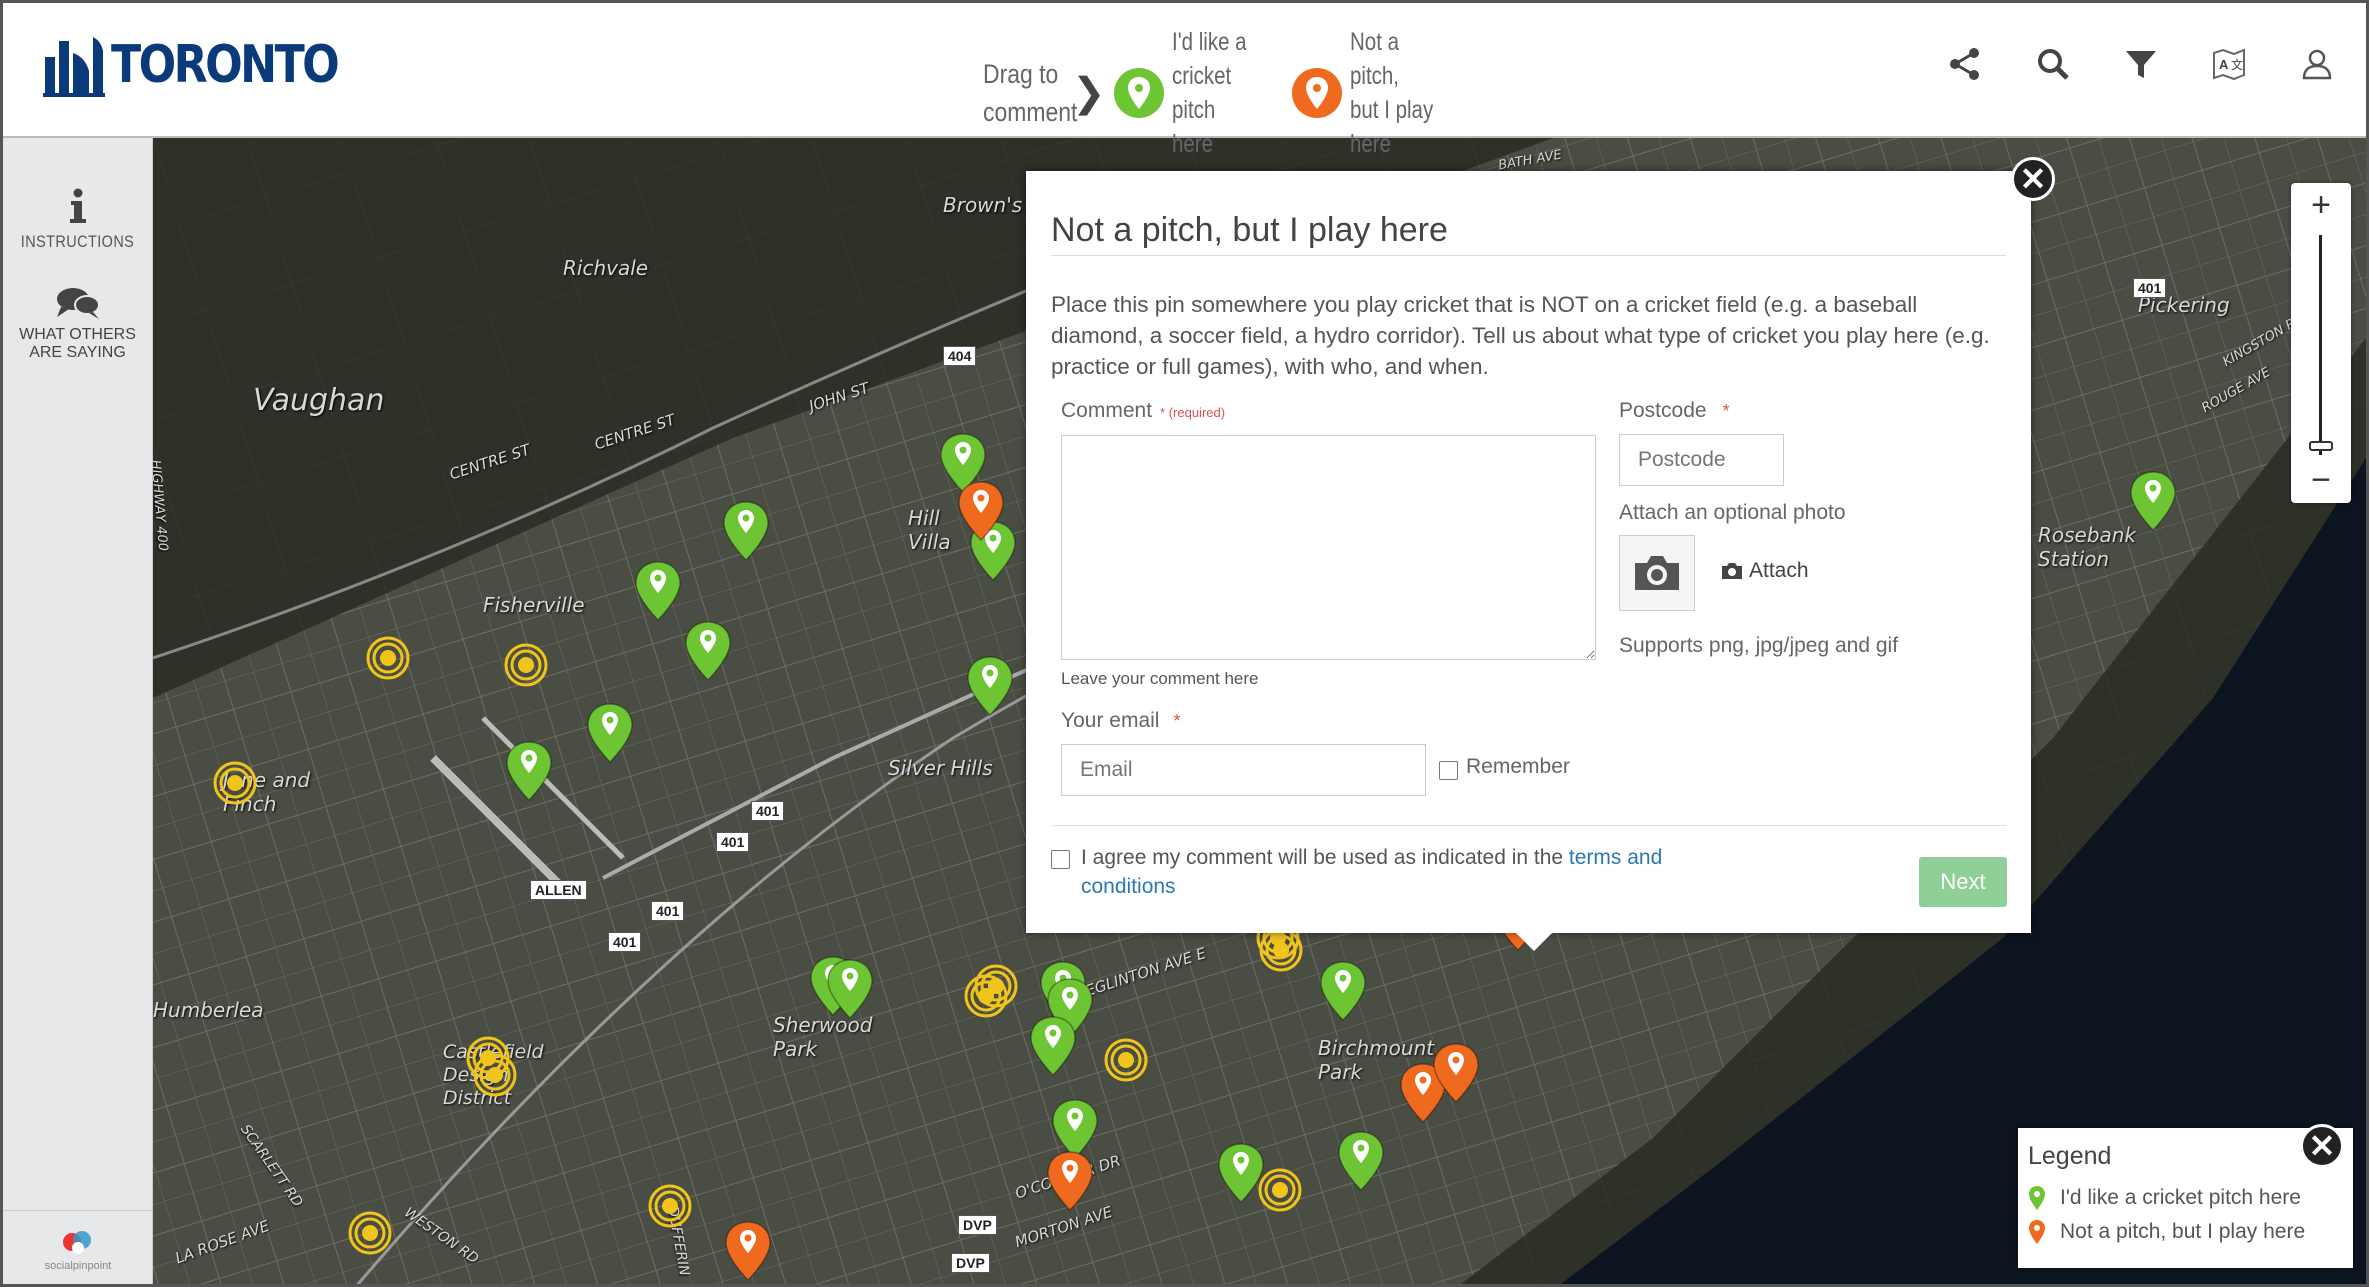  I want to click on zoom-slider-track, so click(2320, 345).